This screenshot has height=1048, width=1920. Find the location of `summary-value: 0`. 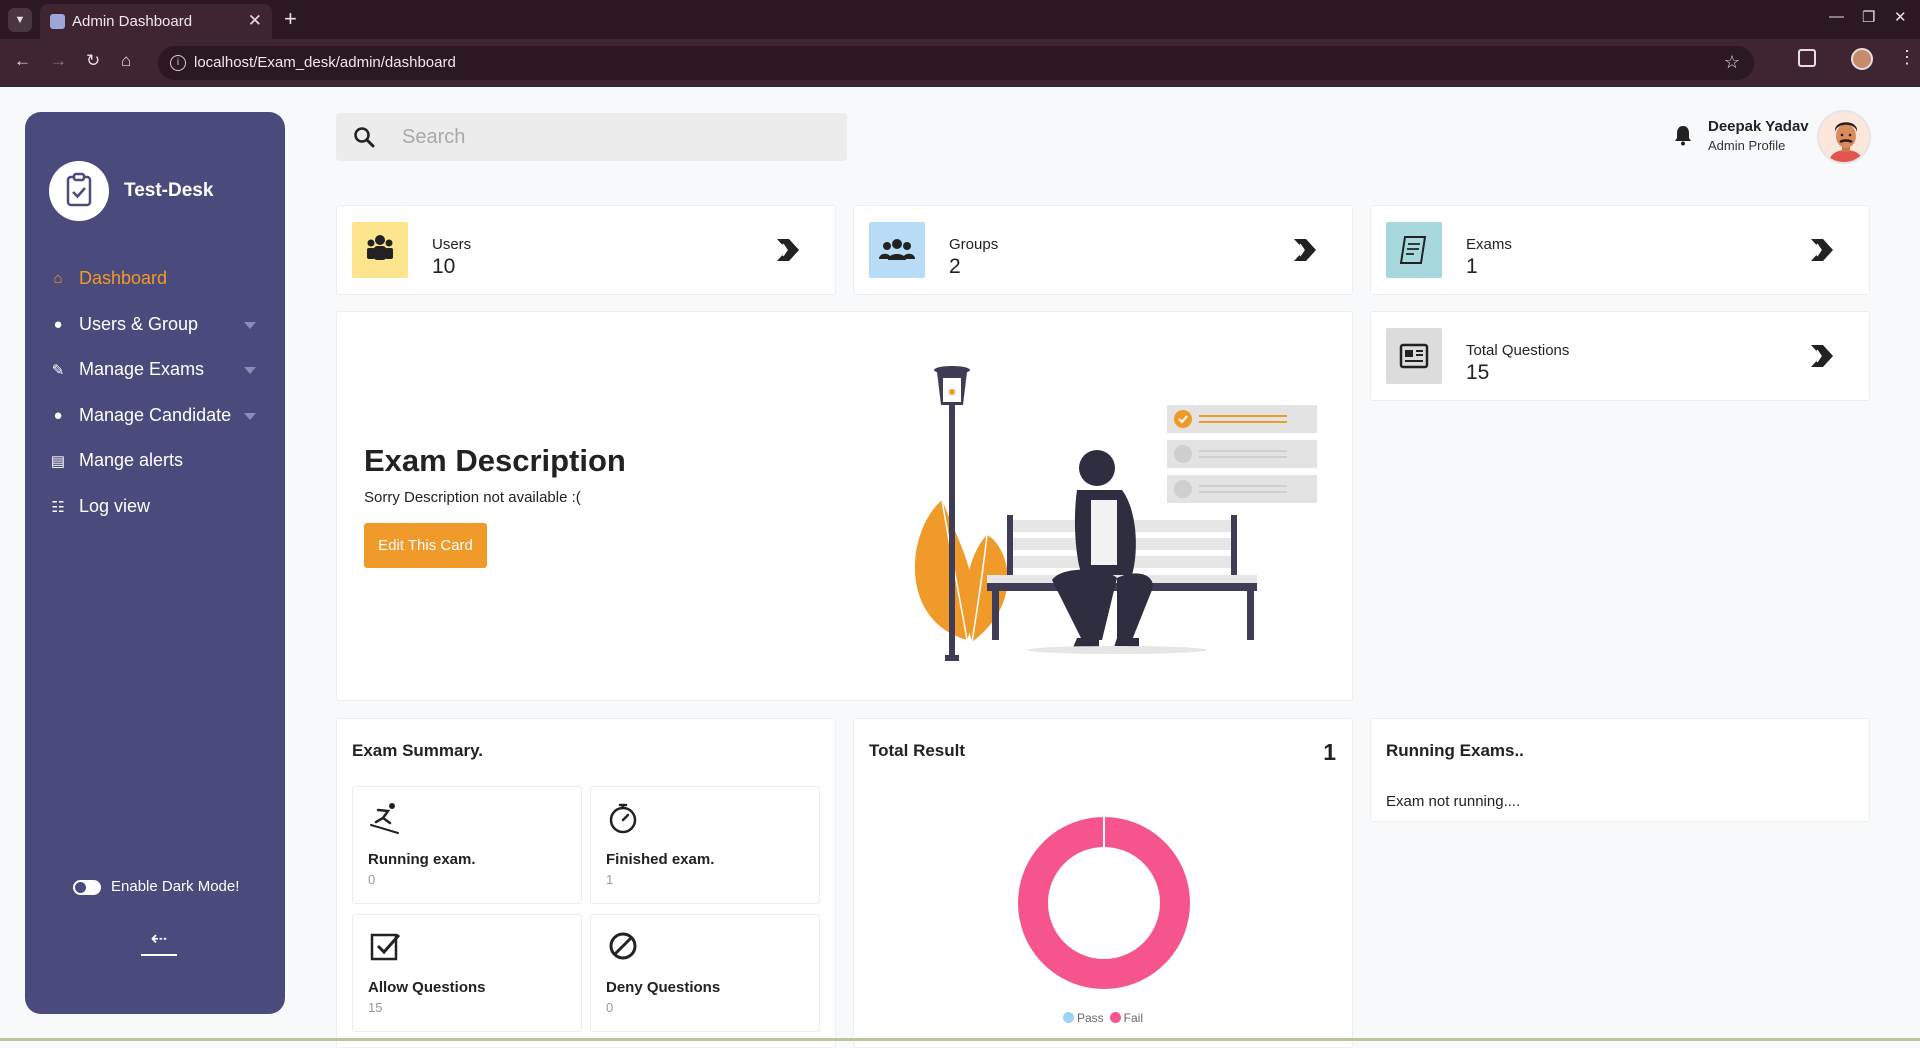

summary-value: 0 is located at coordinates (372, 879).